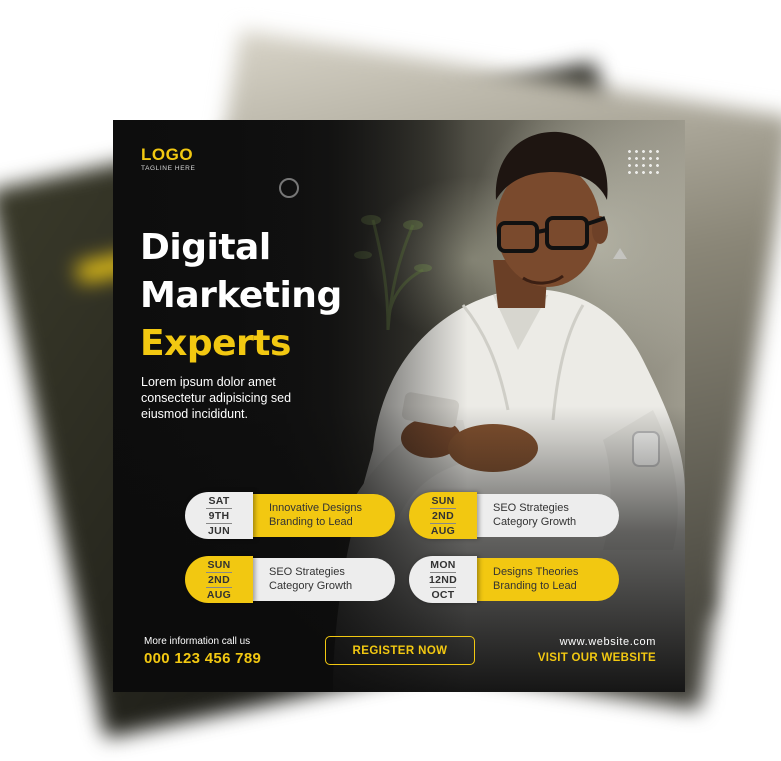 The width and height of the screenshot is (781, 761). I want to click on contact-info: More information call us 000 123 456 789, so click(202, 651).